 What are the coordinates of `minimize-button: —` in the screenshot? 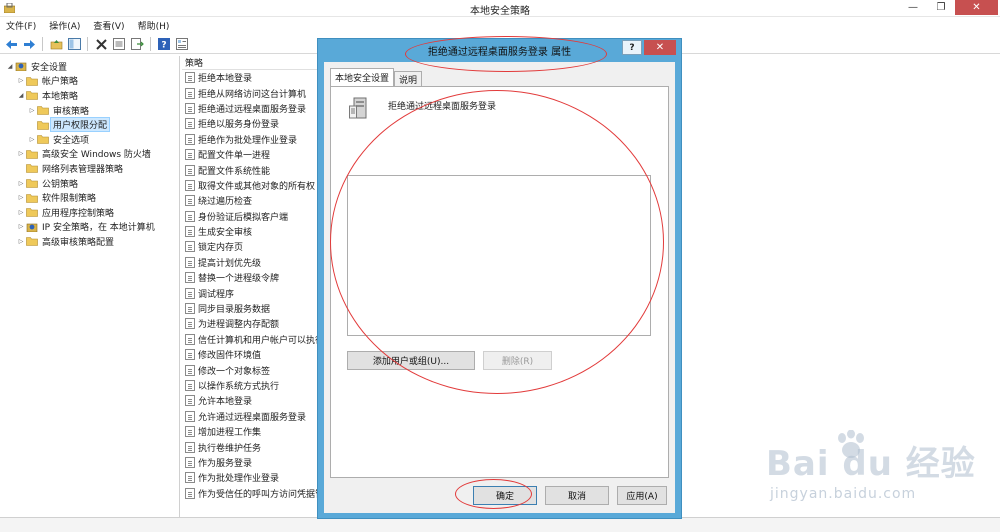 It's located at (913, 7).